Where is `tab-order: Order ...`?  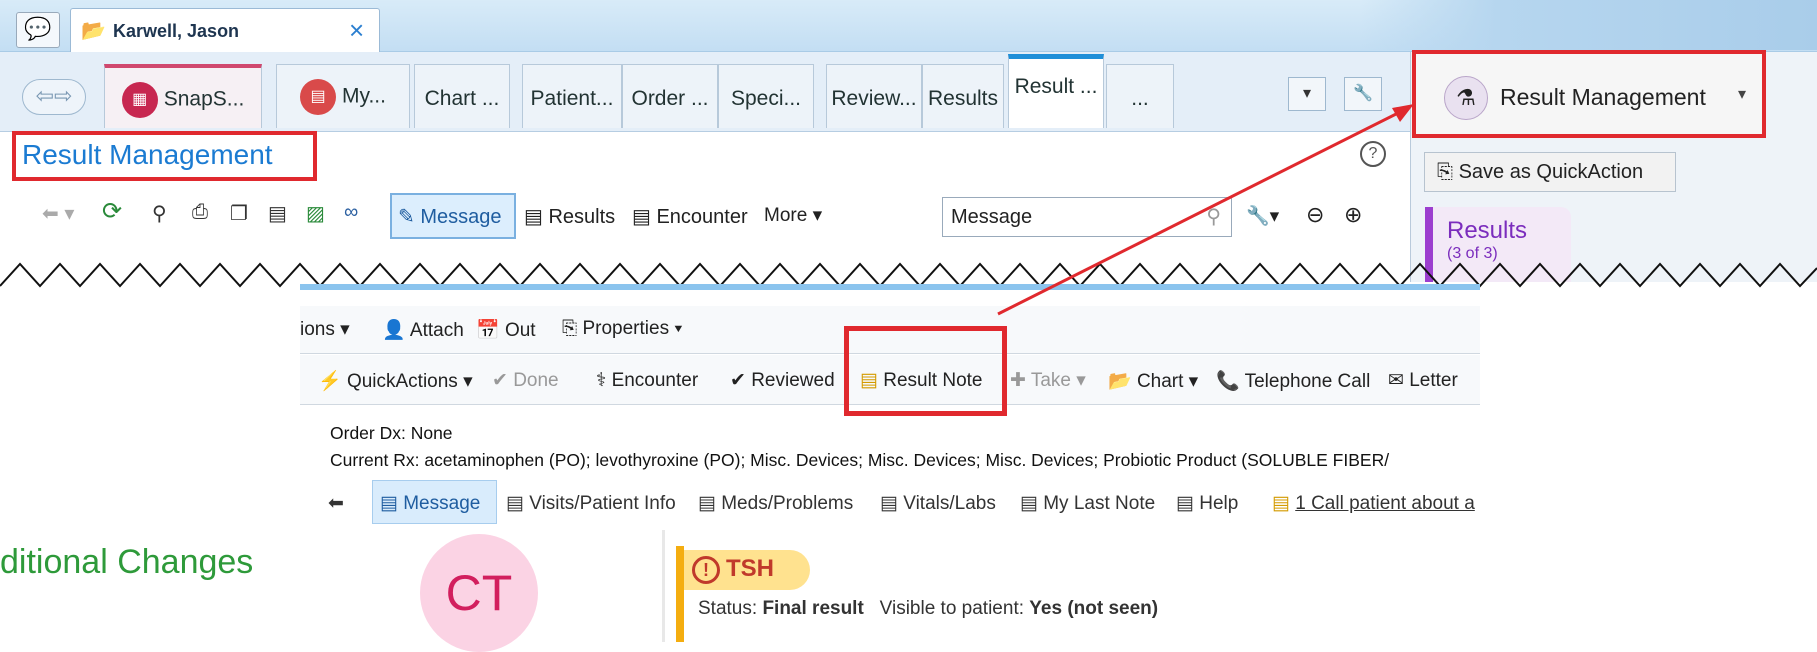
tab-order: Order ... is located at coordinates (670, 96).